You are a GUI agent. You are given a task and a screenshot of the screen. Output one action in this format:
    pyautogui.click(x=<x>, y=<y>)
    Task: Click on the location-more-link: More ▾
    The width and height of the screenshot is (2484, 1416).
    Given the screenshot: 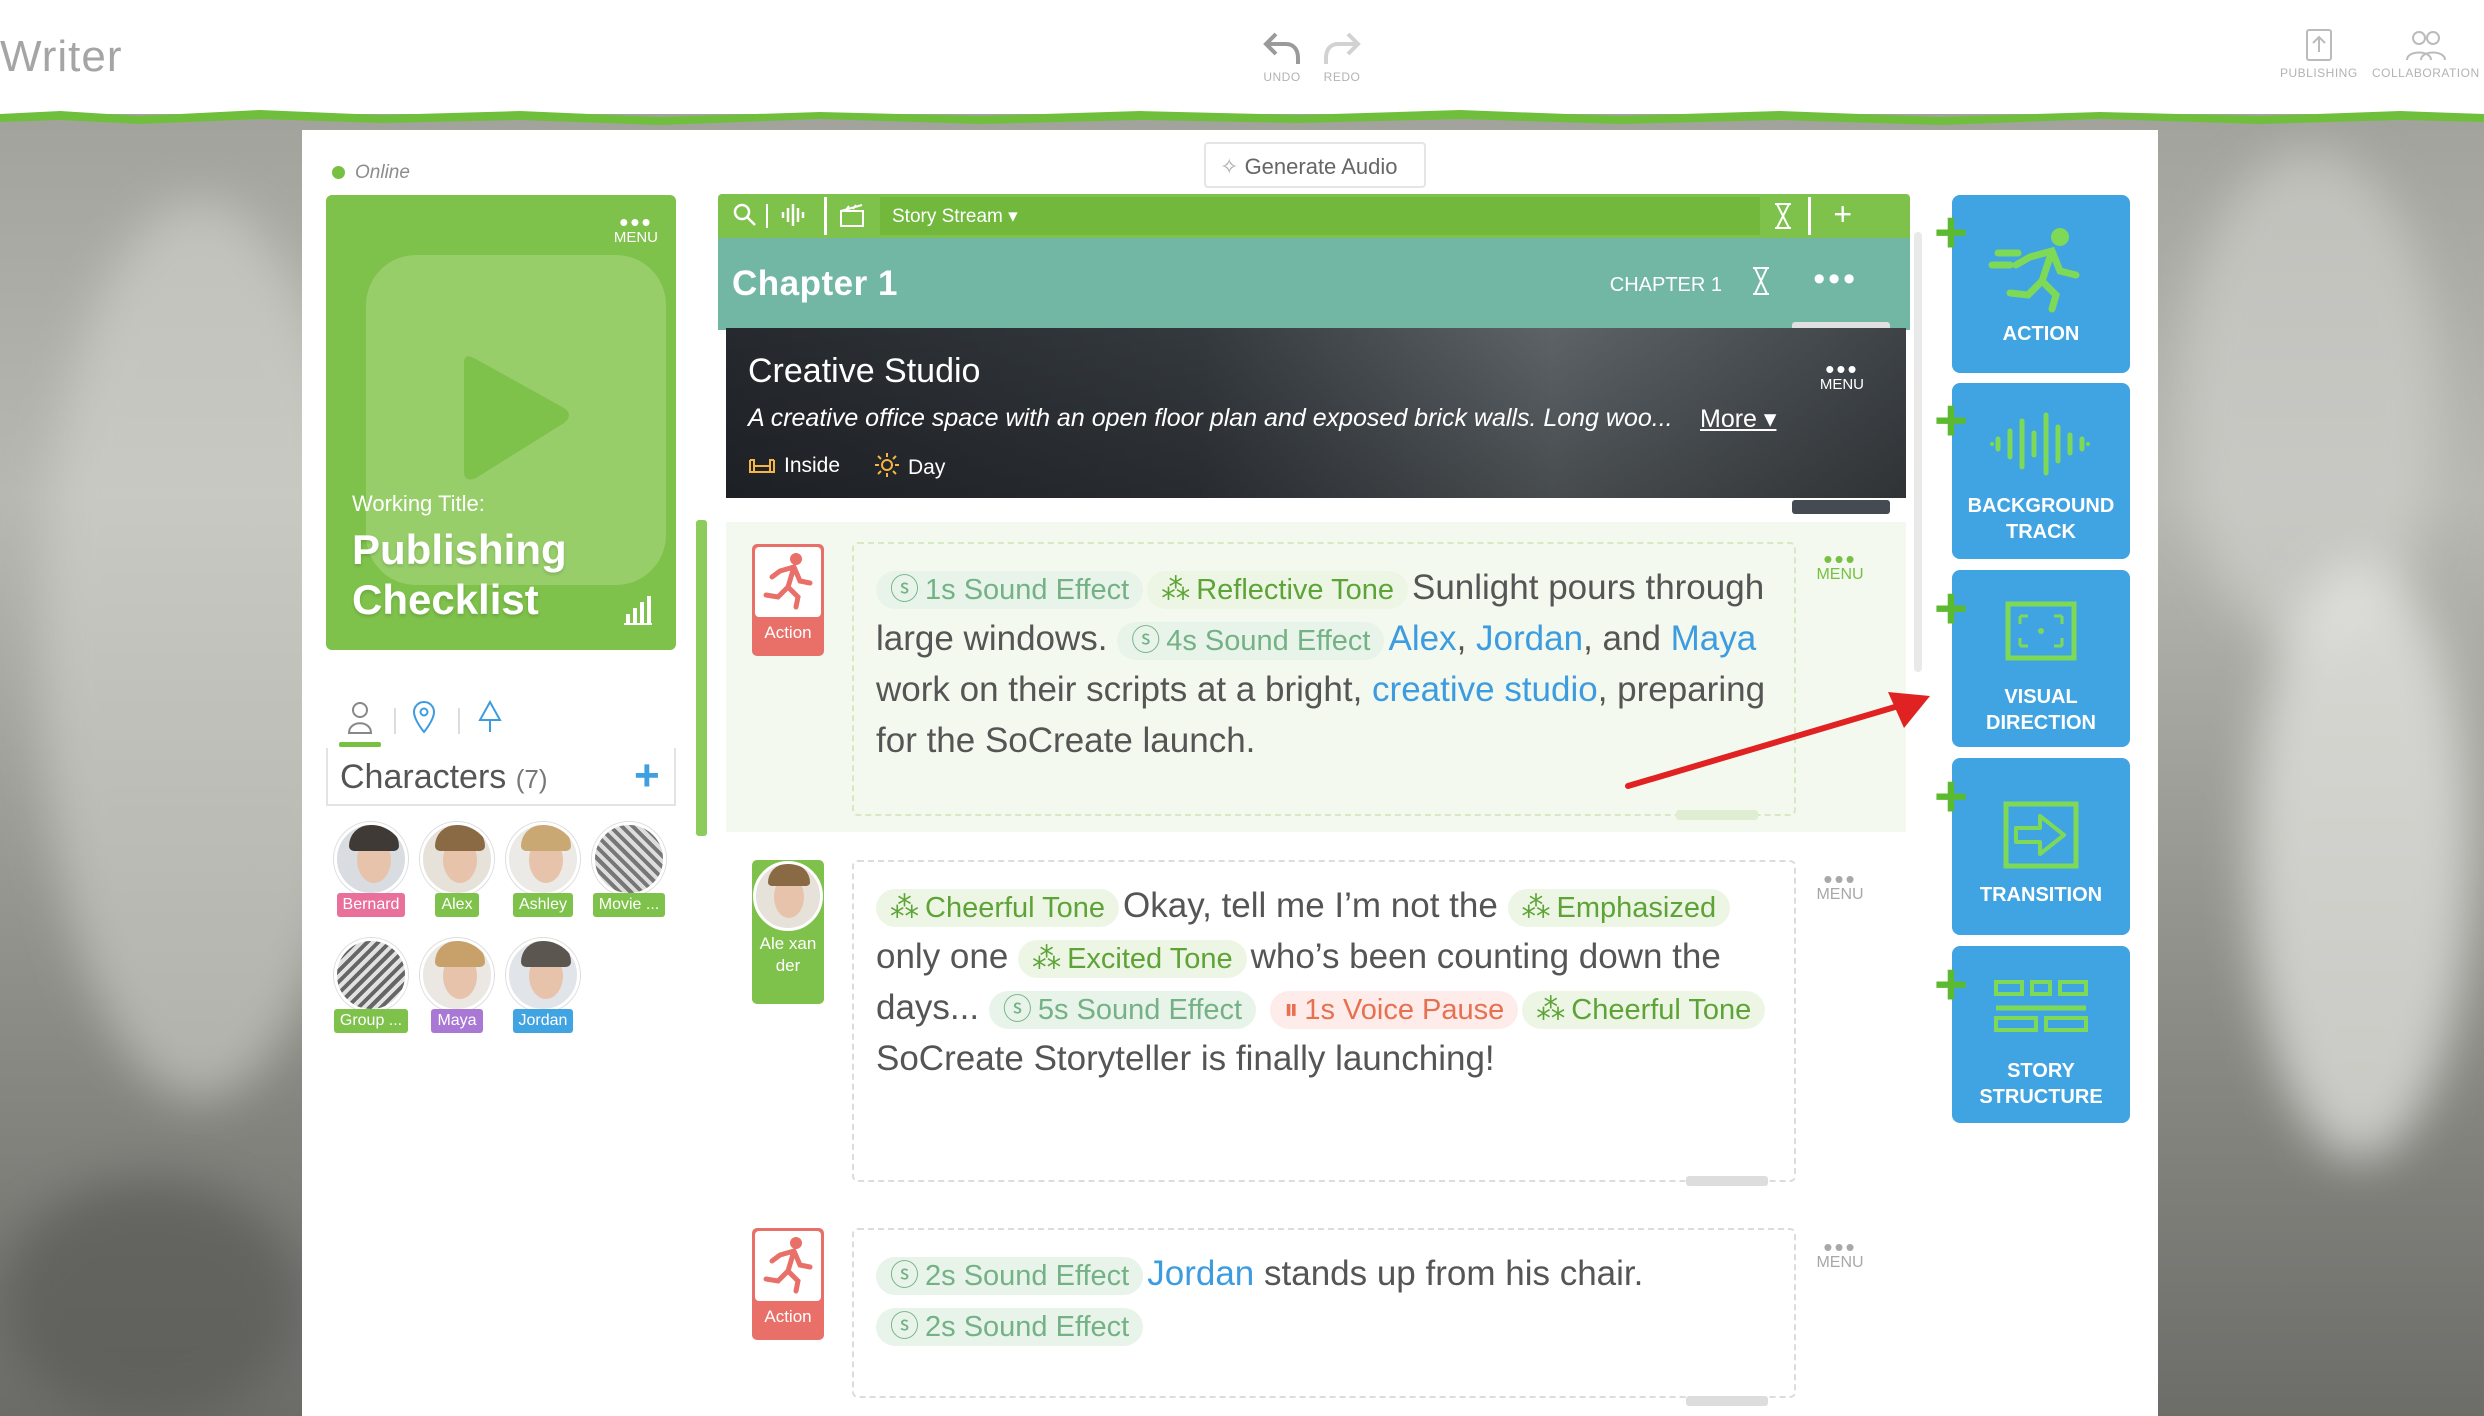 What is the action you would take?
    pyautogui.click(x=1738, y=419)
    